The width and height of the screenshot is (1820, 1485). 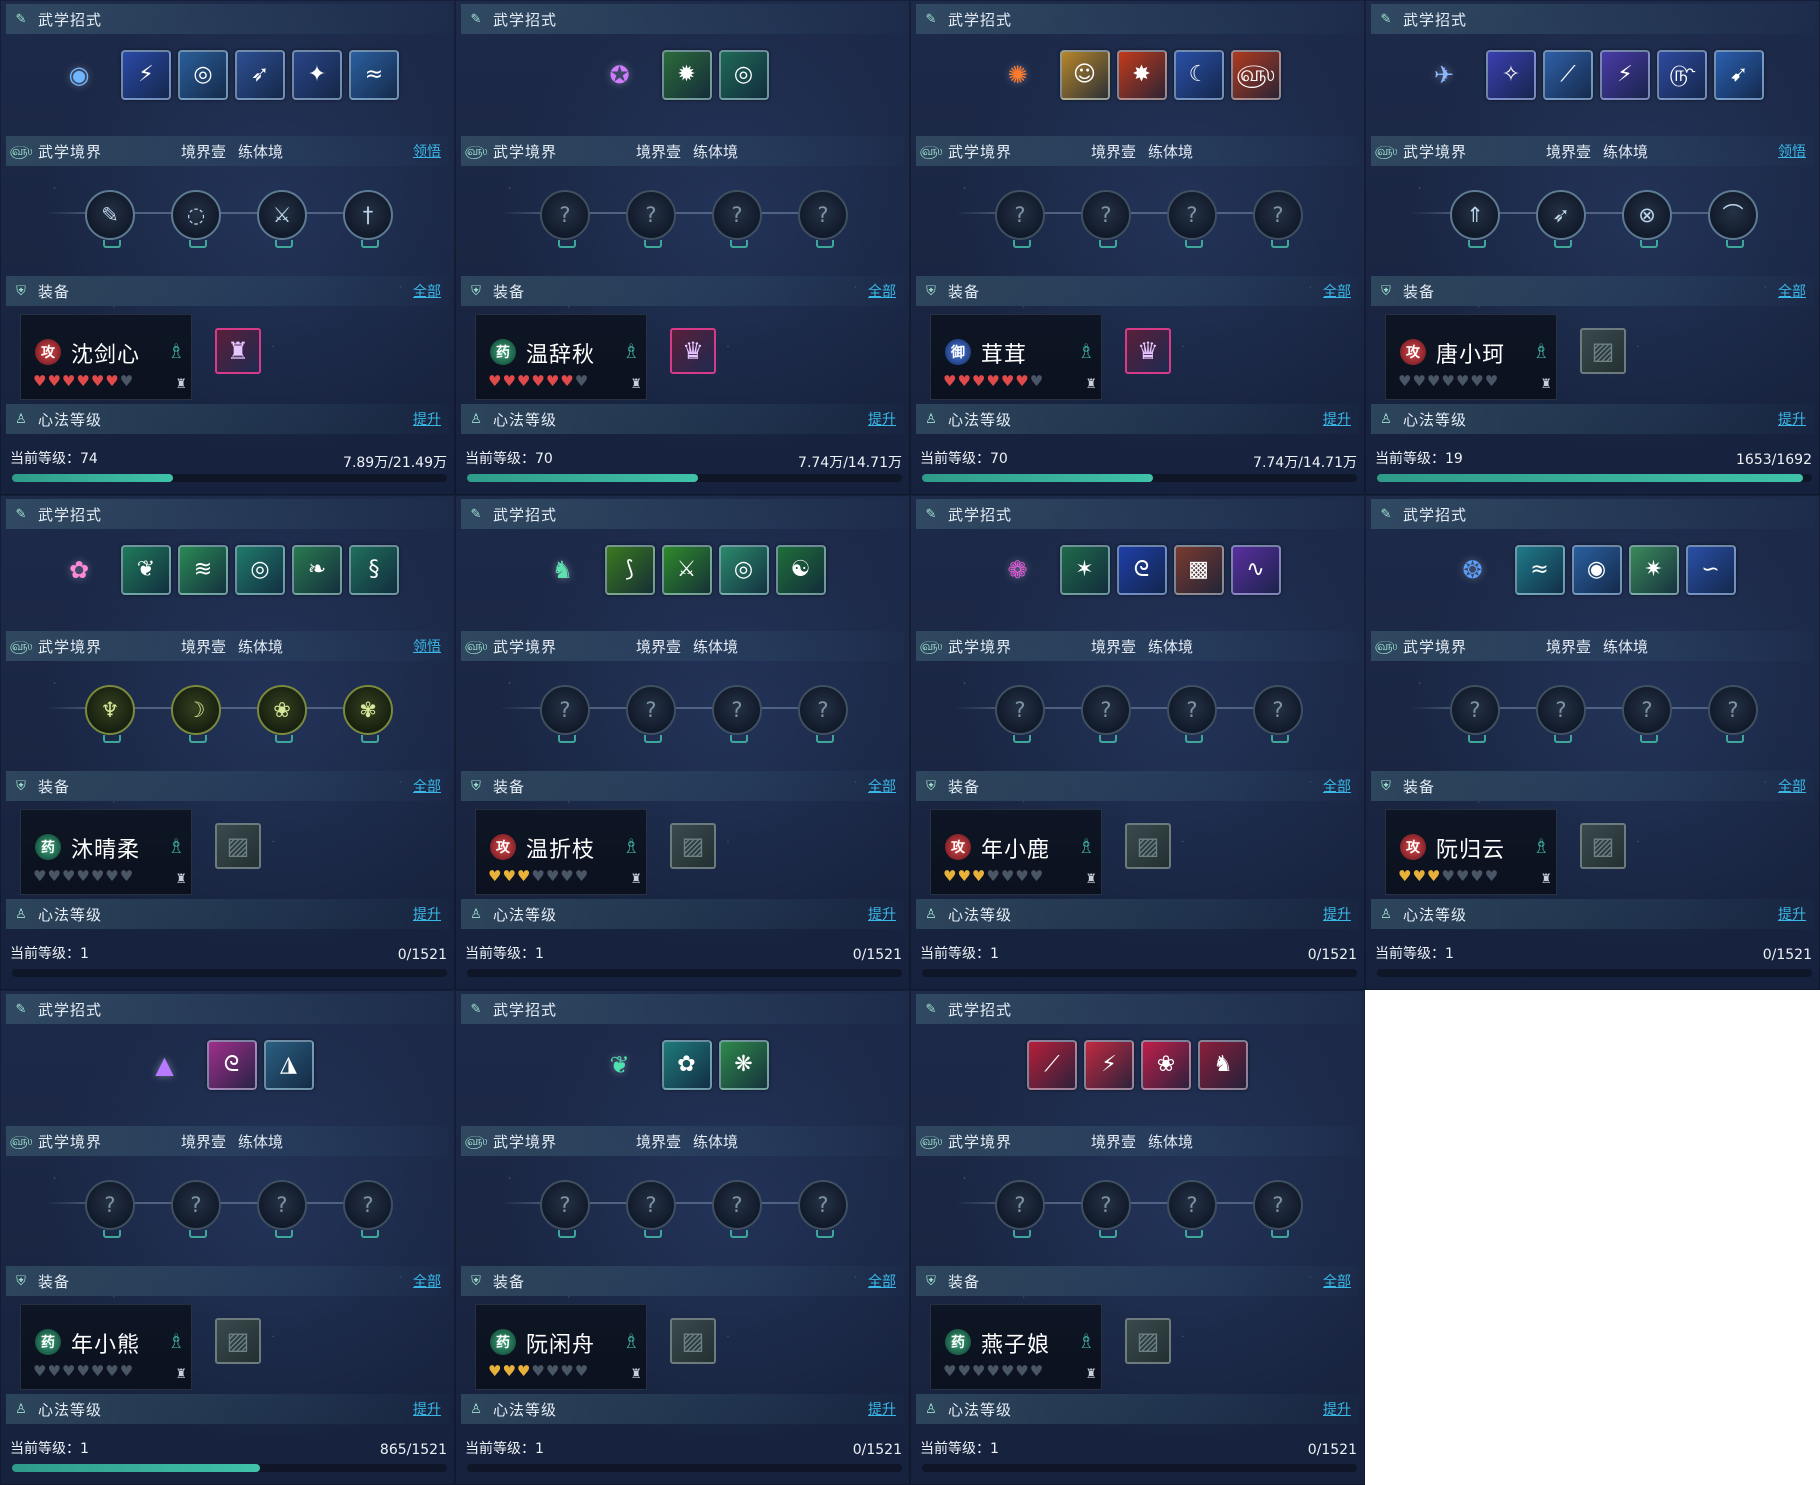 What do you see at coordinates (1018, 570) in the screenshot?
I see `purple-rose-icon: ❁` at bounding box center [1018, 570].